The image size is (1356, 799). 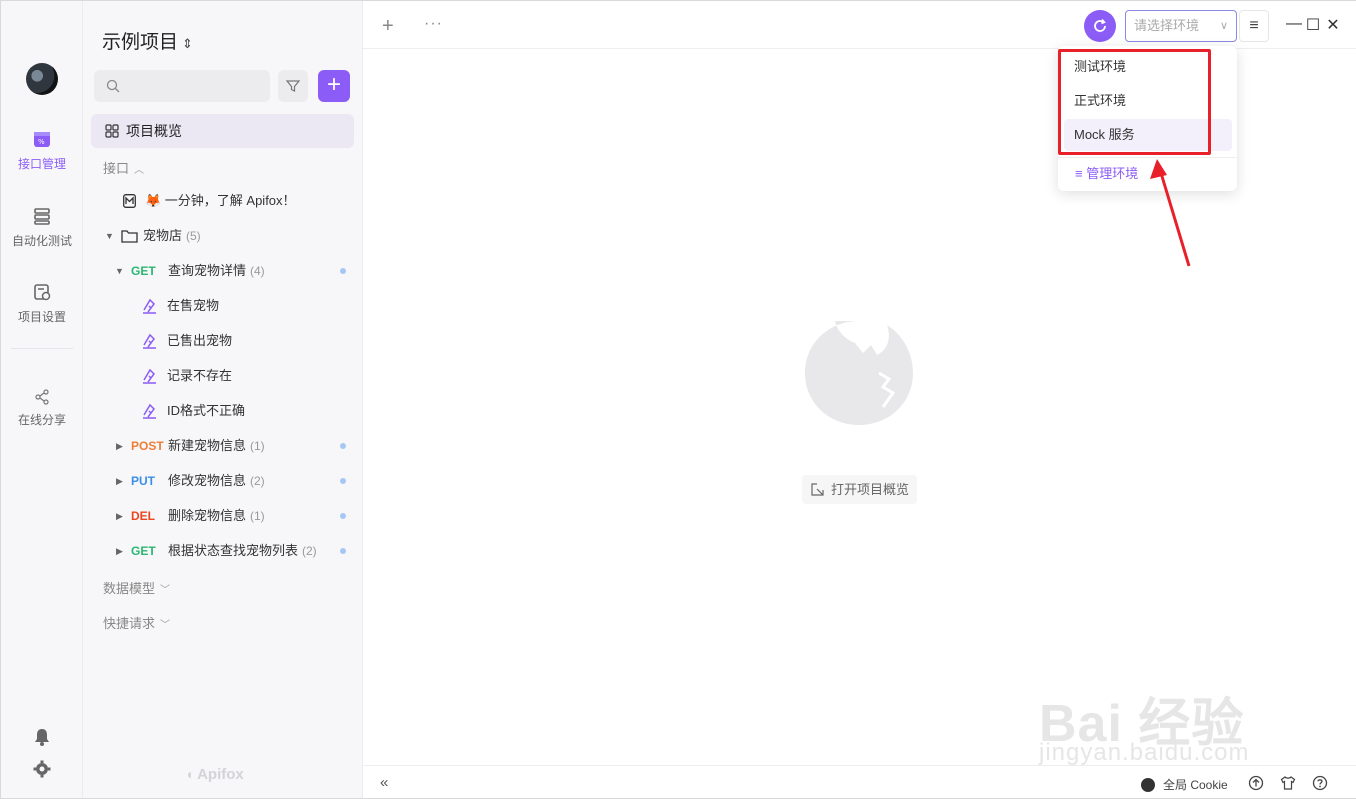 I want to click on project-switcher: 示例项目 ⇕, so click(x=147, y=40).